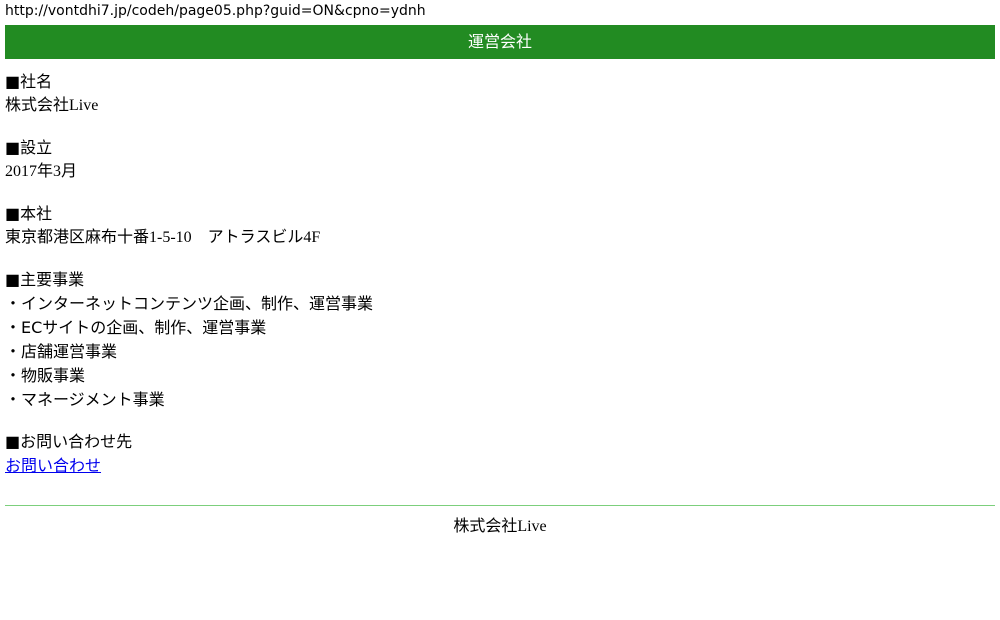 The height and width of the screenshot is (620, 1000). I want to click on footer-divider, so click(500, 505).